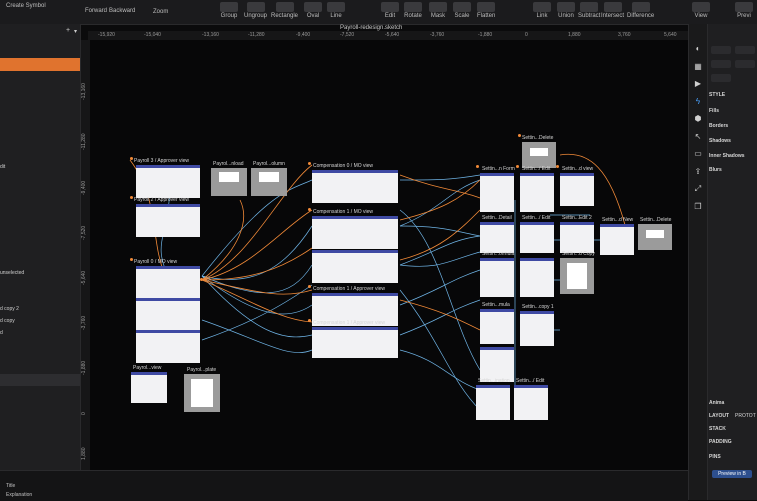  I want to click on symbol-icon: ◐, so click(698, 49).